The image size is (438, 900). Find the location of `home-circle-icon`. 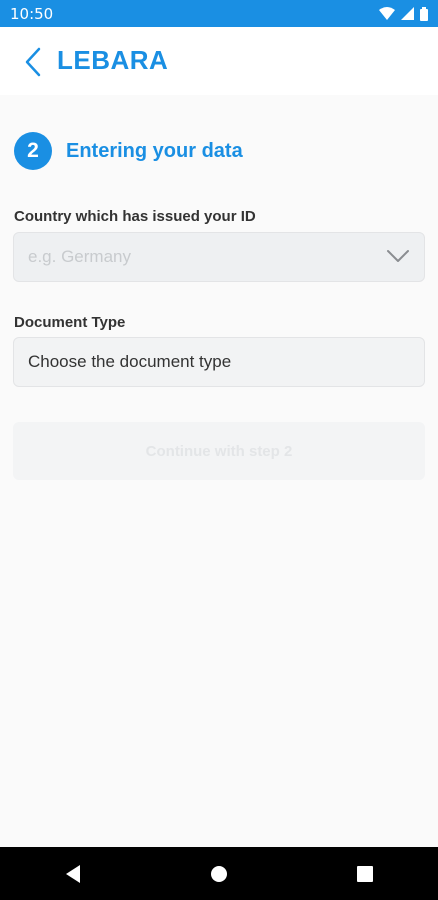

home-circle-icon is located at coordinates (219, 873).